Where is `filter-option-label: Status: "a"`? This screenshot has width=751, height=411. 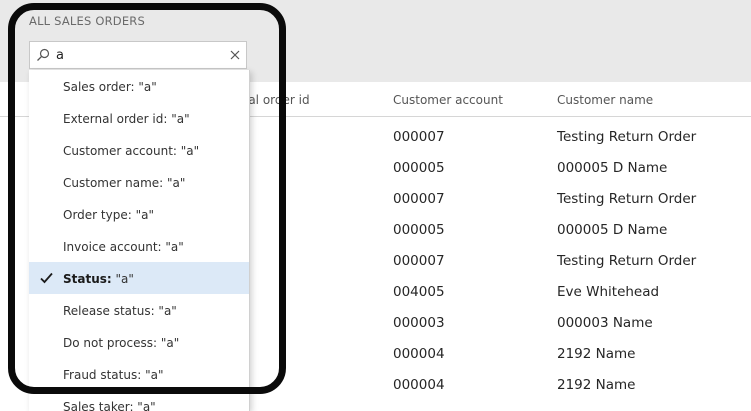
filter-option-label: Status: "a" is located at coordinates (98, 279).